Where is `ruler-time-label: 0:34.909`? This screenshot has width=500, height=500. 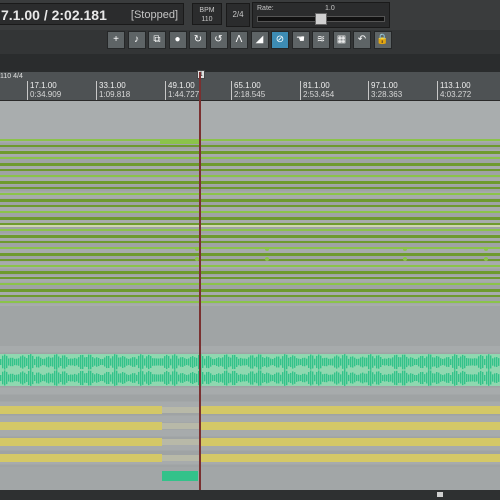
ruler-time-label: 0:34.909 is located at coordinates (46, 94).